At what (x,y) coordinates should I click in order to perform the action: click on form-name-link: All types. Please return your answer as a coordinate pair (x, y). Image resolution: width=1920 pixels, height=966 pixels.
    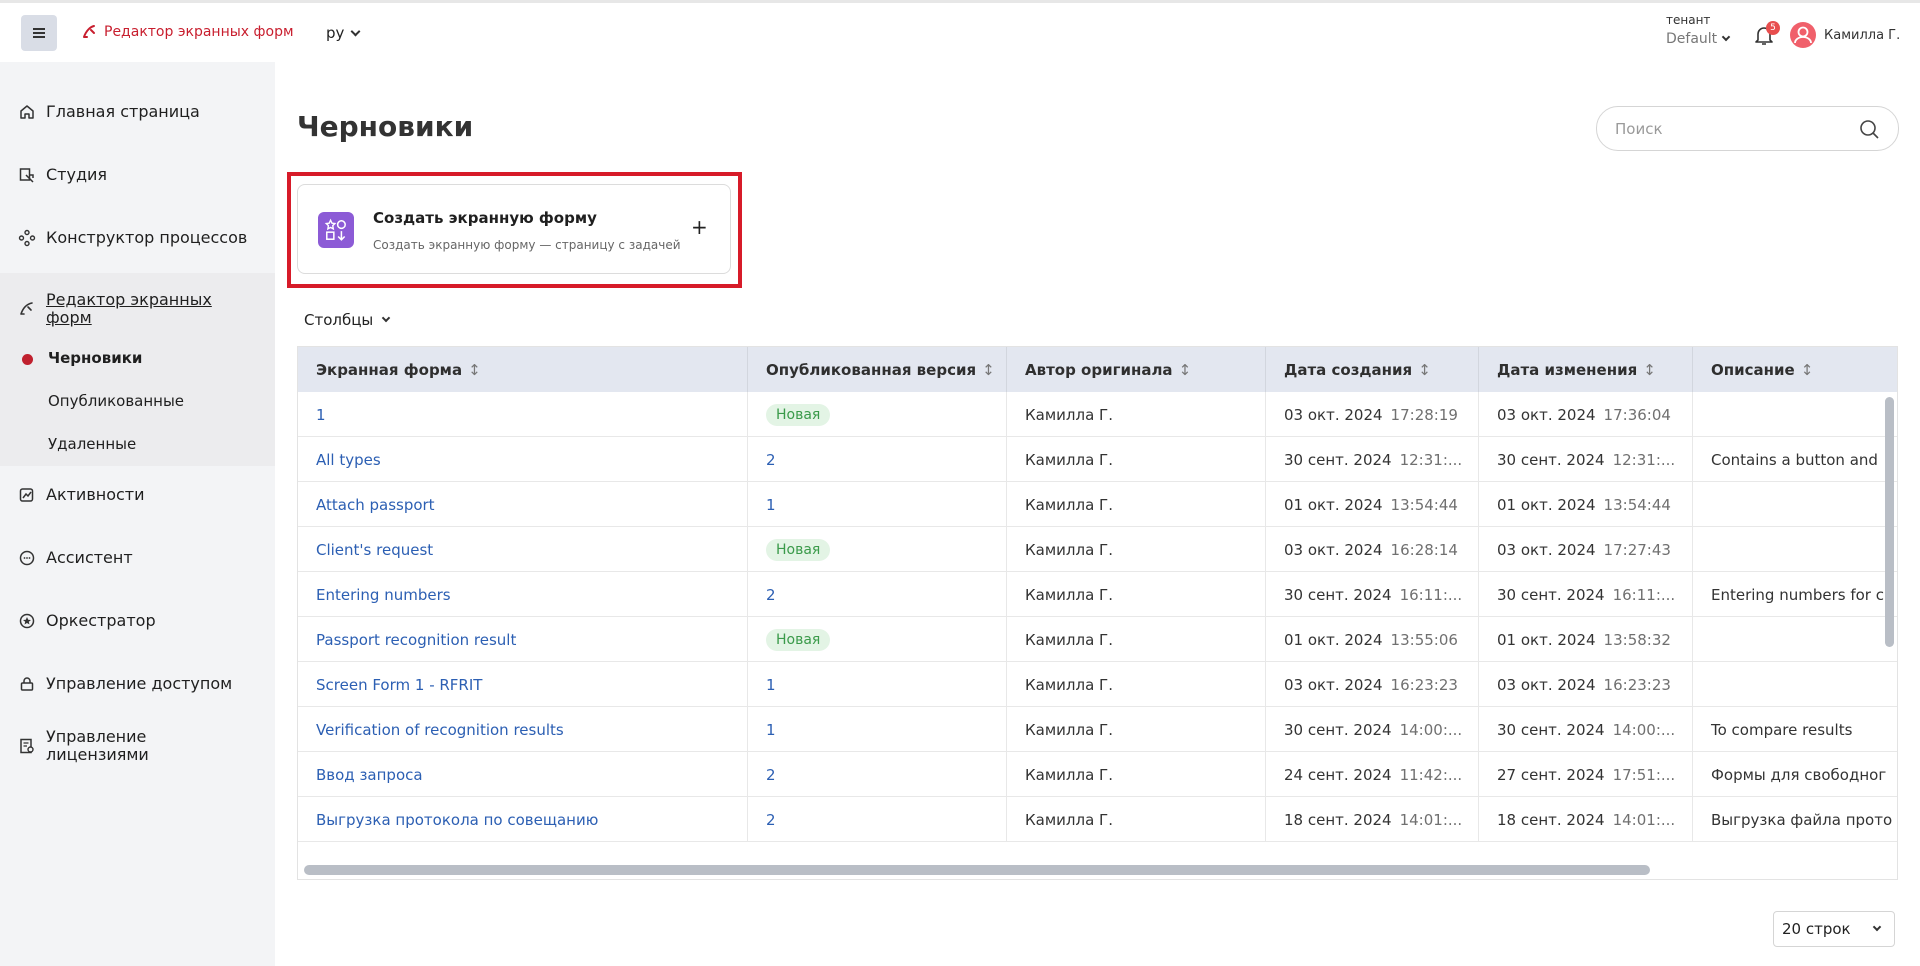
    Looking at the image, I should click on (523, 459).